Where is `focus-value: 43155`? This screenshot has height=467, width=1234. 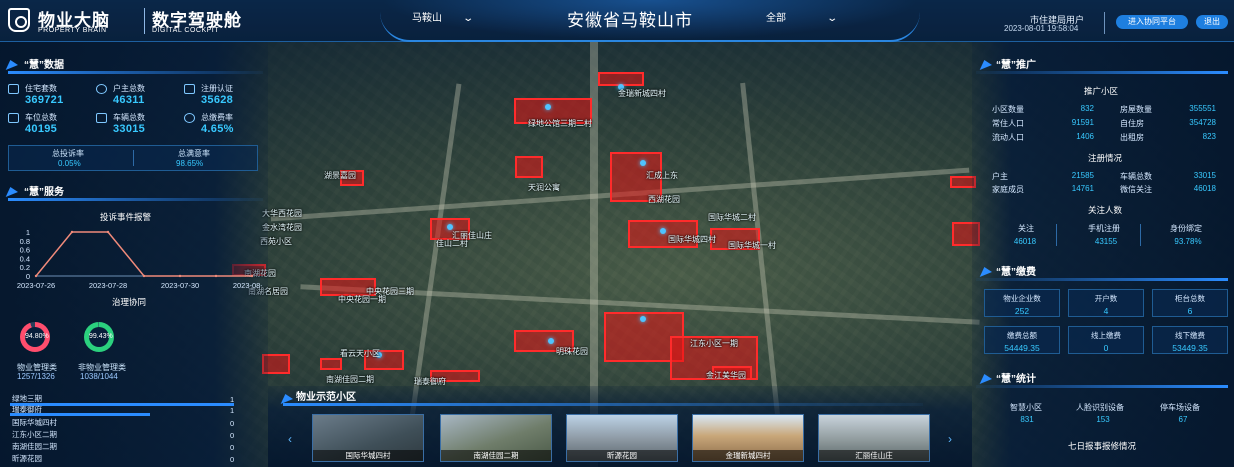
focus-value: 43155 is located at coordinates (1106, 241).